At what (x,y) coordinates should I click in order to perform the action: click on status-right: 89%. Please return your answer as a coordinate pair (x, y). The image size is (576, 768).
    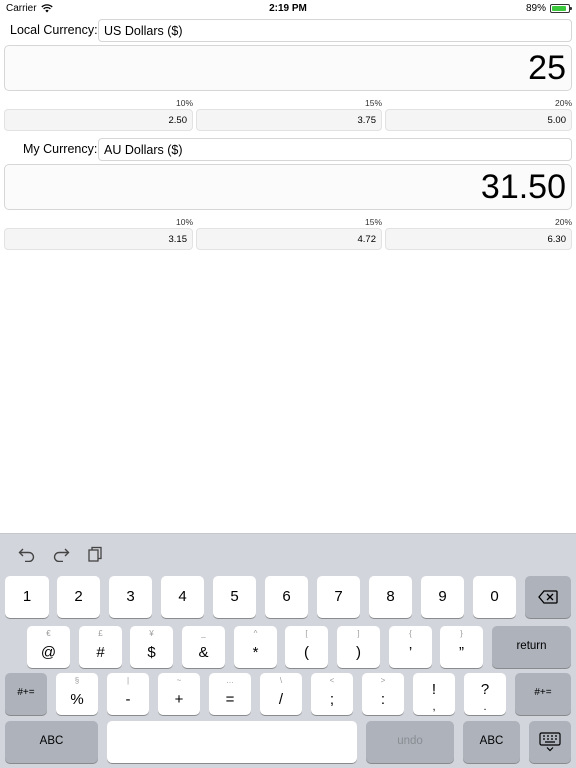
    Looking at the image, I should click on (548, 8).